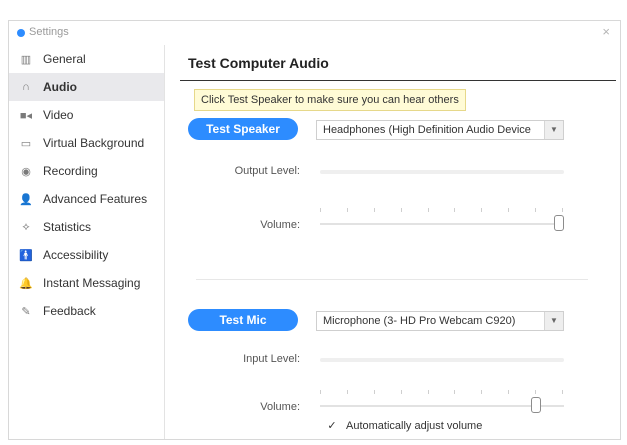  Describe the element at coordinates (70, 171) in the screenshot. I see `sidebar-item-label: Recording` at that location.